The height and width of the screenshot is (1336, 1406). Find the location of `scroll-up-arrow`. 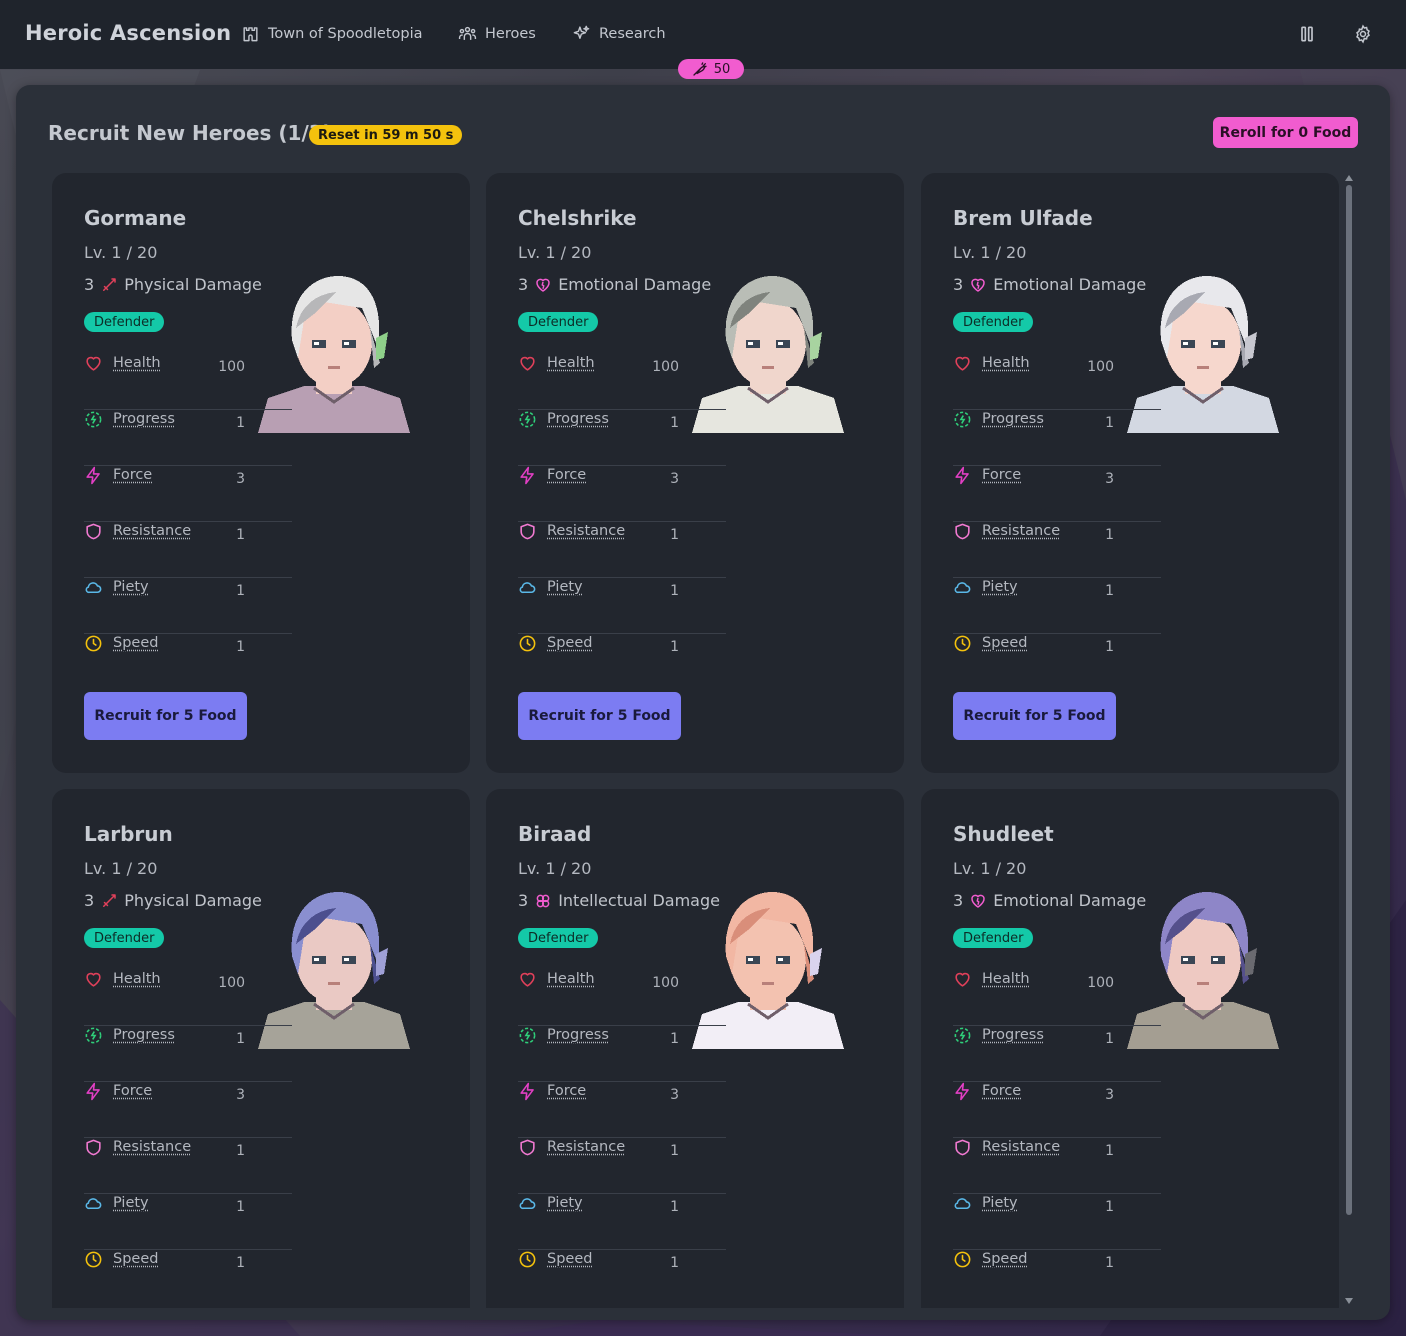

scroll-up-arrow is located at coordinates (1349, 178).